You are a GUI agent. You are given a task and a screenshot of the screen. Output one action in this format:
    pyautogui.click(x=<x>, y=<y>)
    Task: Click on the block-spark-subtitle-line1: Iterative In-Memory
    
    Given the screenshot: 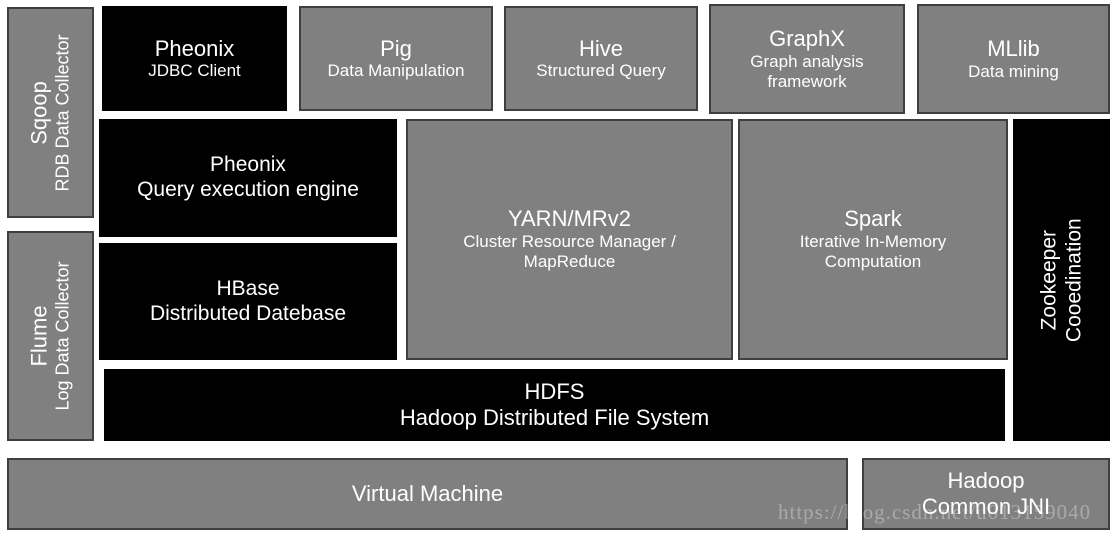 What is the action you would take?
    pyautogui.click(x=873, y=242)
    